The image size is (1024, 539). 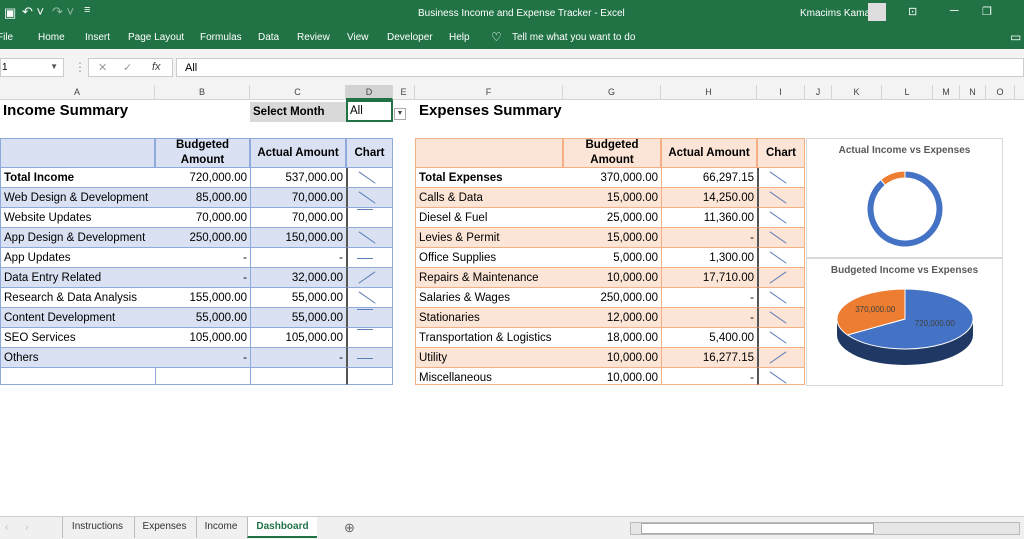 What do you see at coordinates (202, 92) in the screenshot?
I see `column-header-b: B` at bounding box center [202, 92].